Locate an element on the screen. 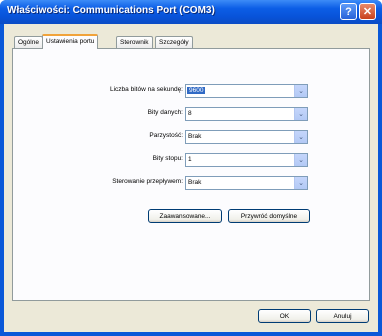 The image size is (382, 336). data-bits-label: Bity danych: is located at coordinates (165, 112).